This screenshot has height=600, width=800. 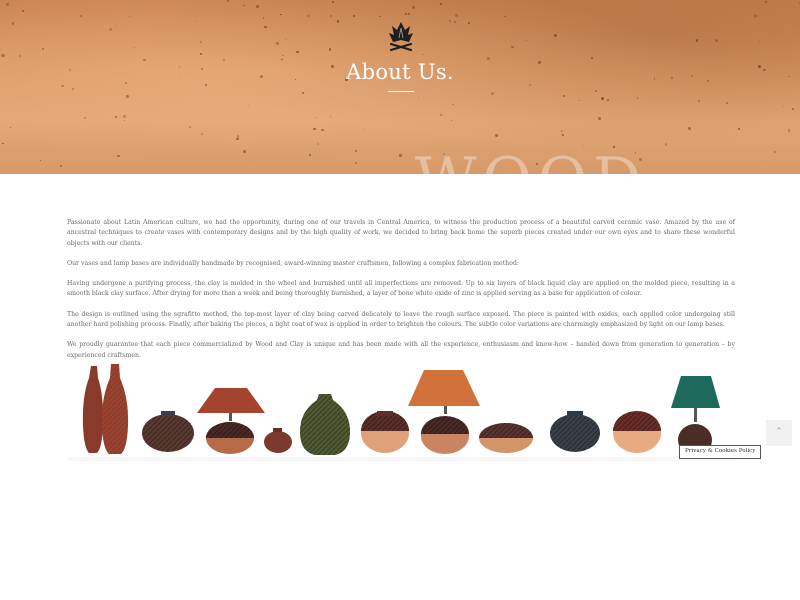 I want to click on peach-vase, so click(x=637, y=432).